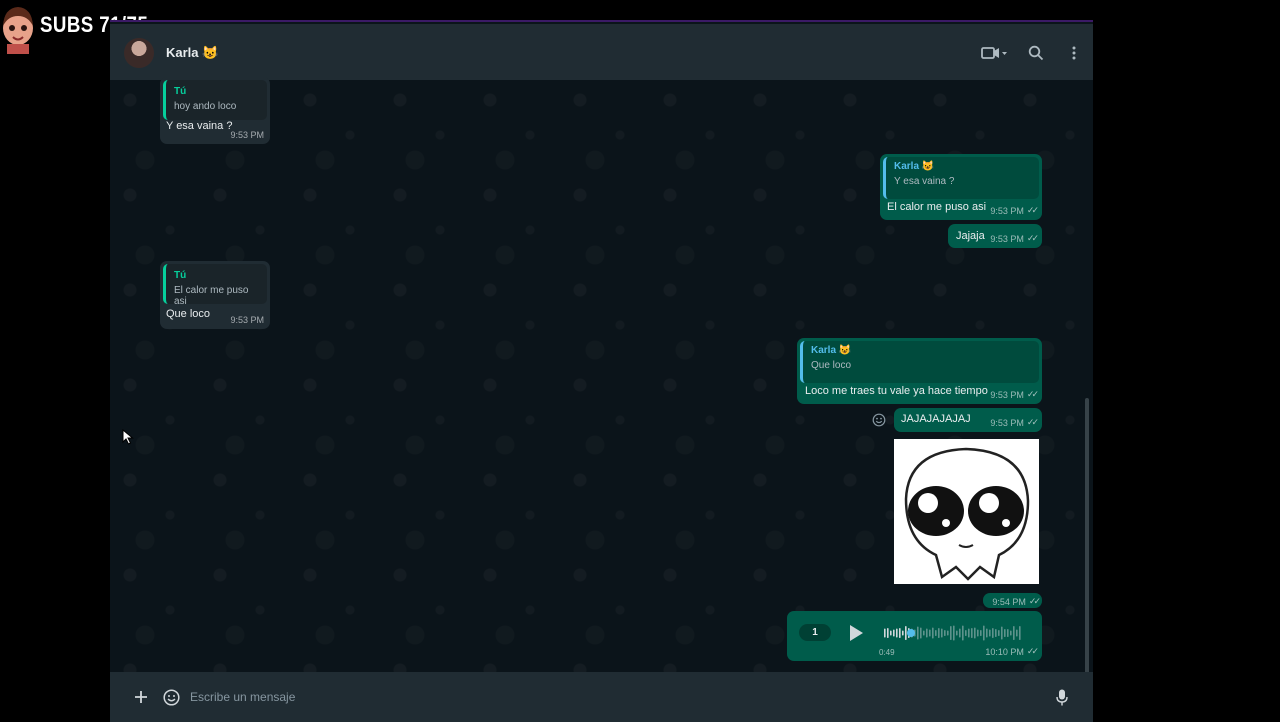 This screenshot has height=722, width=1280. Describe the element at coordinates (215, 100) in the screenshot. I see `quoted-message: Tú hoy ando loco` at that location.